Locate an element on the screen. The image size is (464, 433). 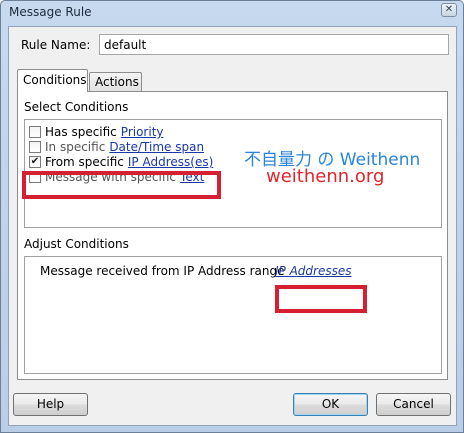
condition-prefix: From specific is located at coordinates (84, 162).